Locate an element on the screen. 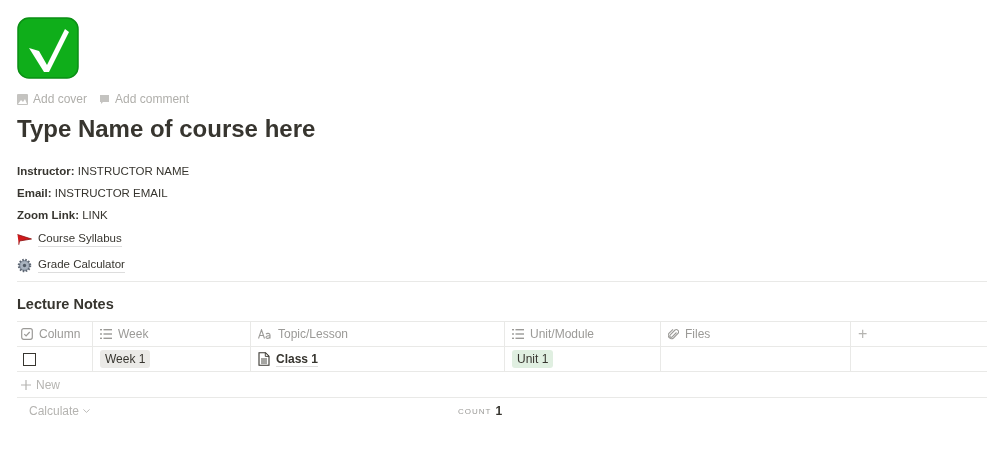 Image resolution: width=1005 pixels, height=455 pixels. count-value: 1 is located at coordinates (499, 411).